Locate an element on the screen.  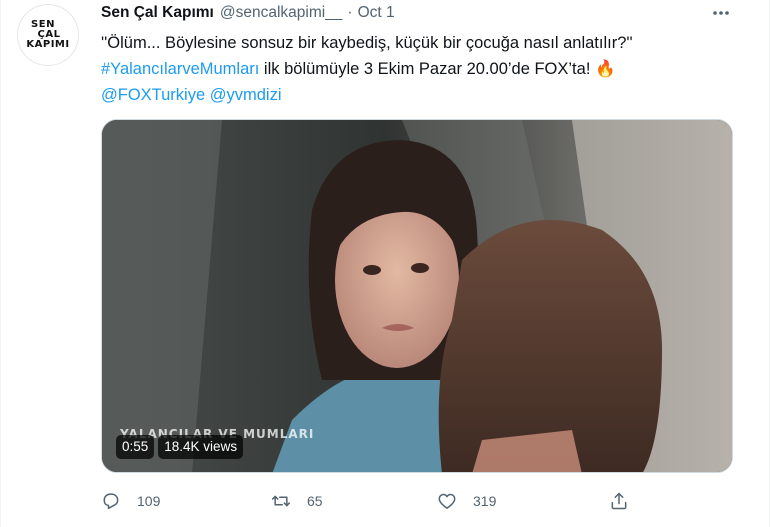
share-button is located at coordinates (619, 501).